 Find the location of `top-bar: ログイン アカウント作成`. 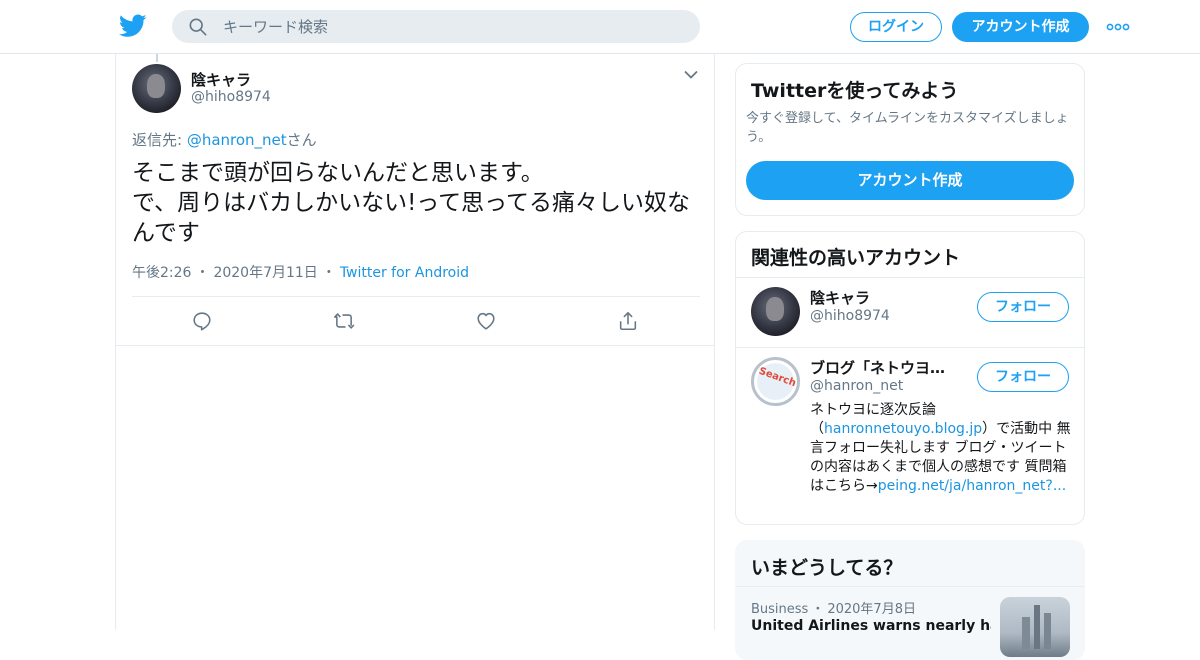

top-bar: ログイン アカウント作成 is located at coordinates (600, 27).